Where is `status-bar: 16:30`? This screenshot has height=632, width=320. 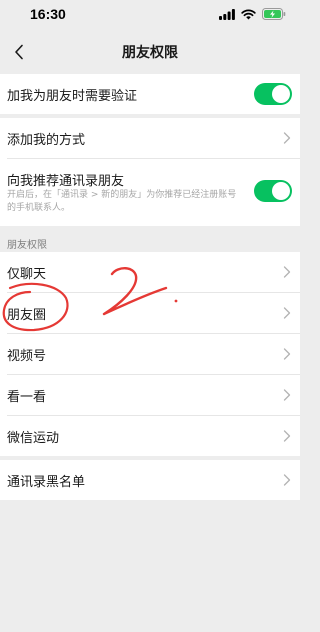 status-bar: 16:30 is located at coordinates (150, 15).